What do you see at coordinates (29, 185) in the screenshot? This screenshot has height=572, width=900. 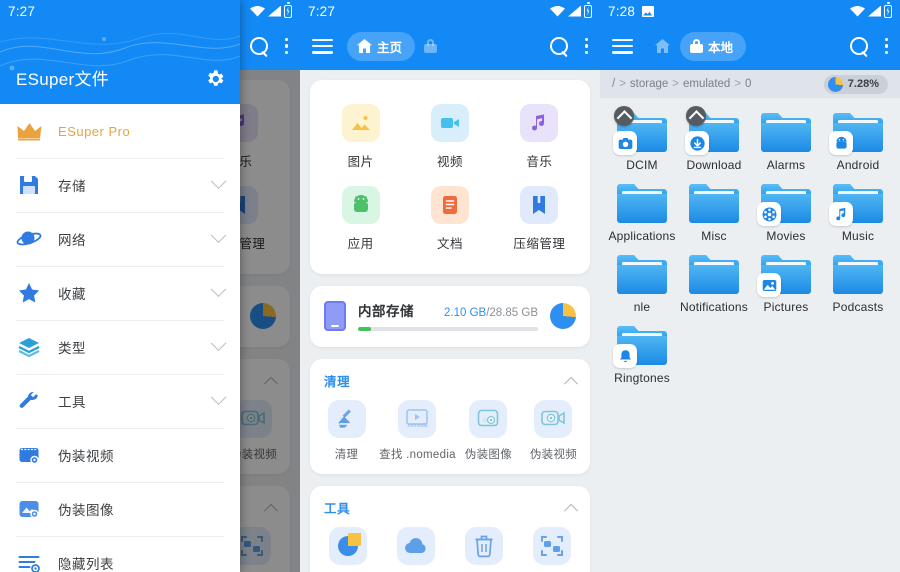 I see `floppy-icon` at bounding box center [29, 185].